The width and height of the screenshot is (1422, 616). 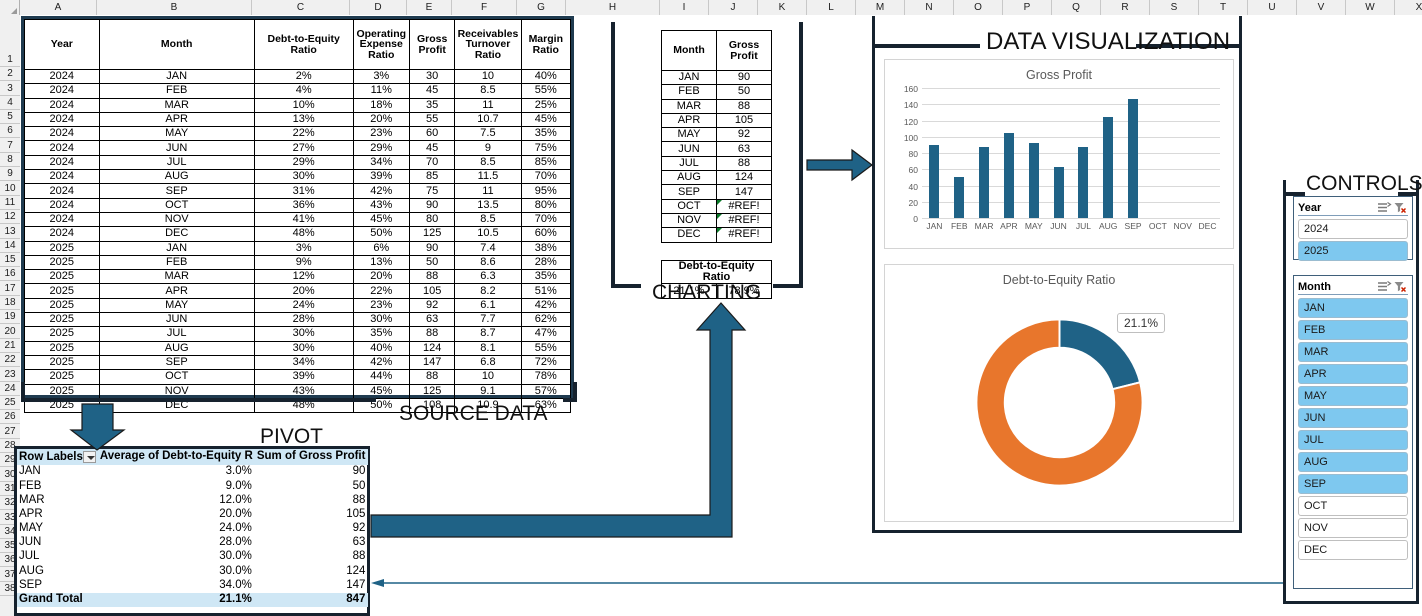 What do you see at coordinates (303, 305) in the screenshot?
I see `cell-debt-to-equity: 24%` at bounding box center [303, 305].